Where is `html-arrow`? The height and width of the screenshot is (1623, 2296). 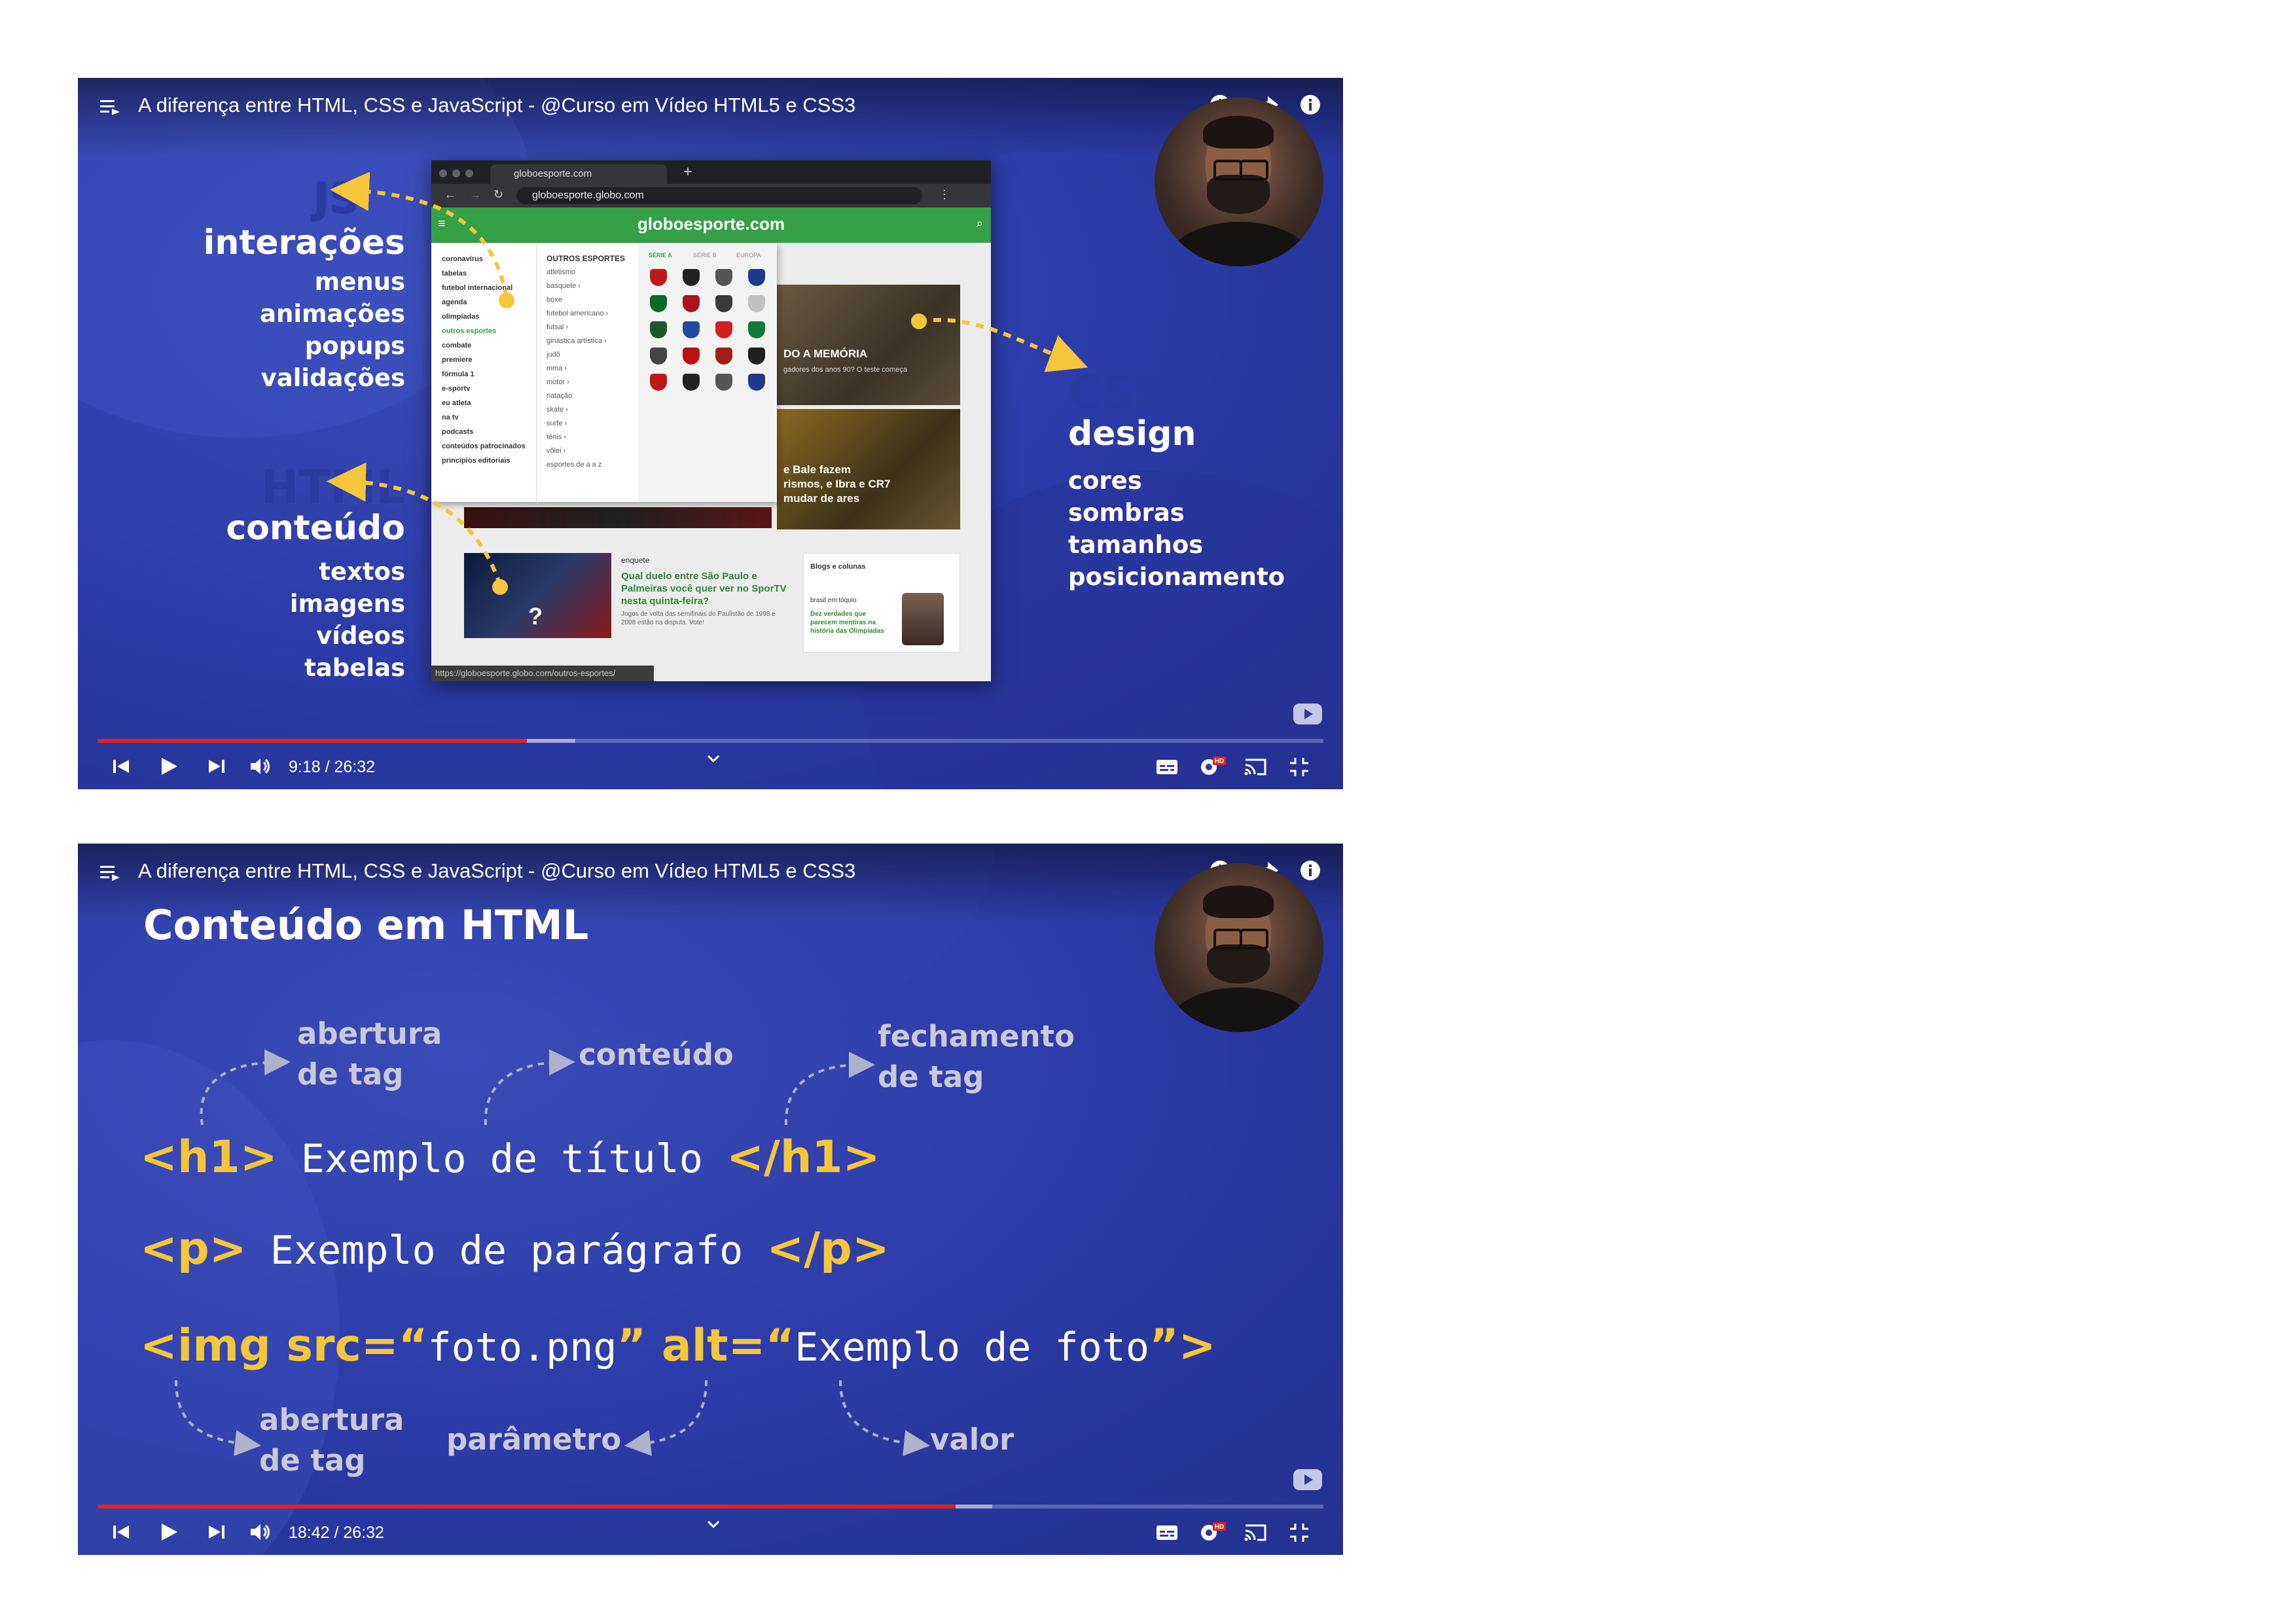
html-arrow is located at coordinates (414, 524).